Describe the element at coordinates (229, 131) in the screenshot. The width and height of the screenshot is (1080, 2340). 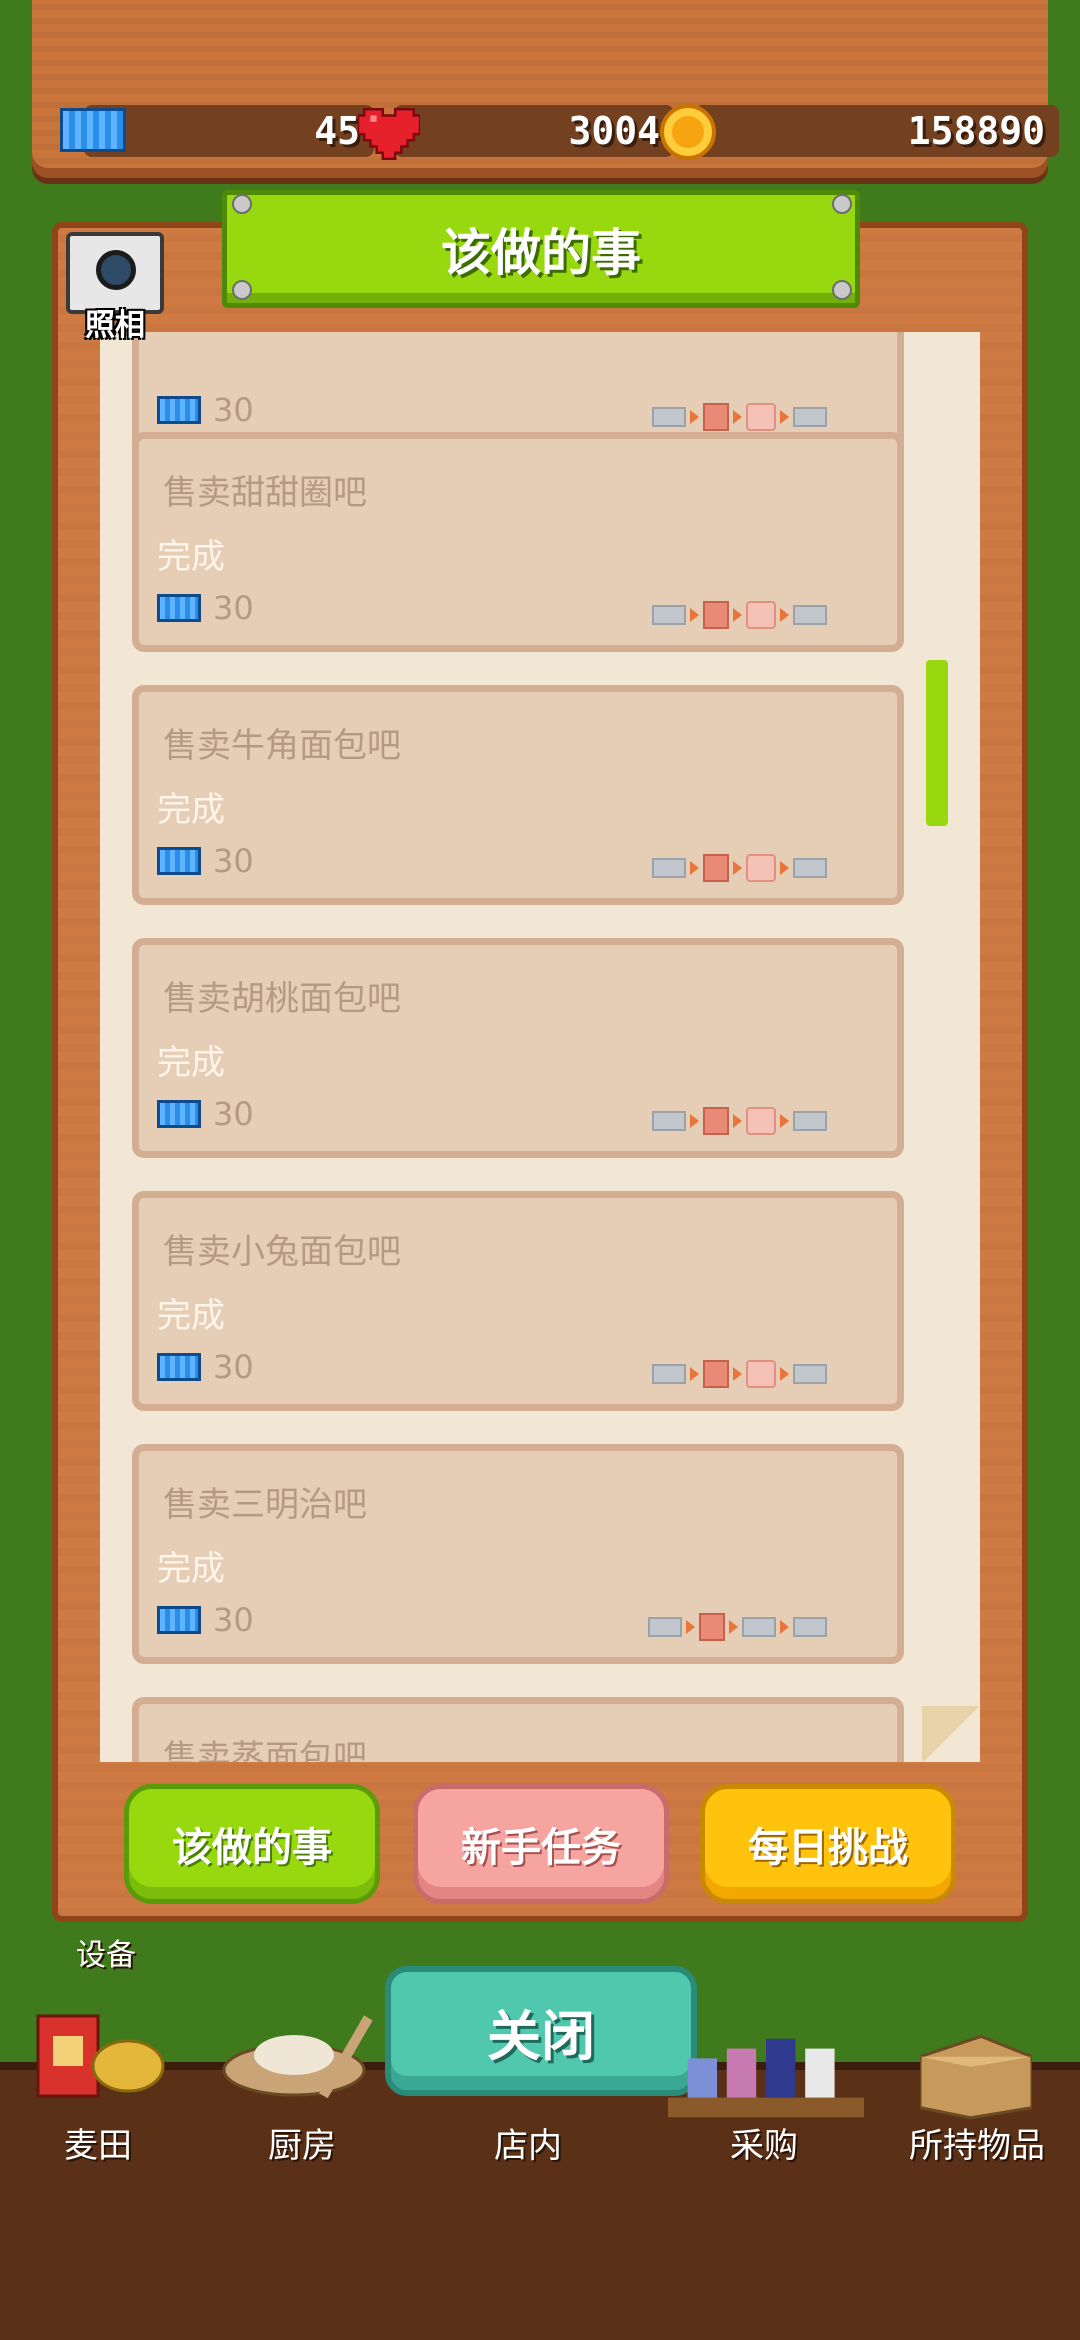
I see `tickets-counter: 45` at that location.